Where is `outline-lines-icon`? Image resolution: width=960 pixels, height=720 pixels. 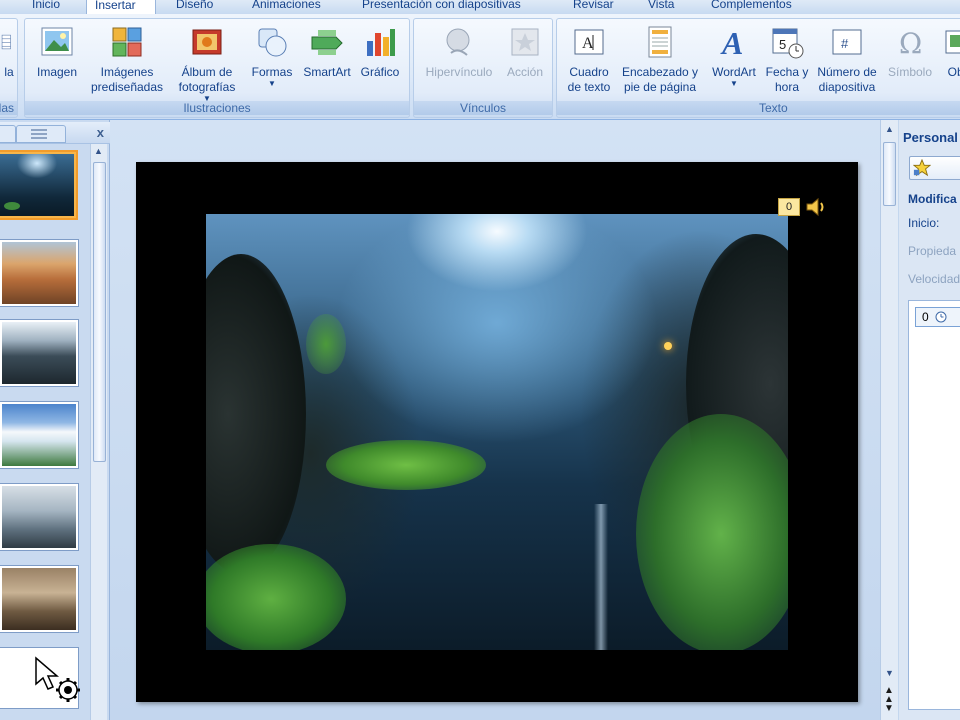
outline-lines-icon is located at coordinates (39, 134).